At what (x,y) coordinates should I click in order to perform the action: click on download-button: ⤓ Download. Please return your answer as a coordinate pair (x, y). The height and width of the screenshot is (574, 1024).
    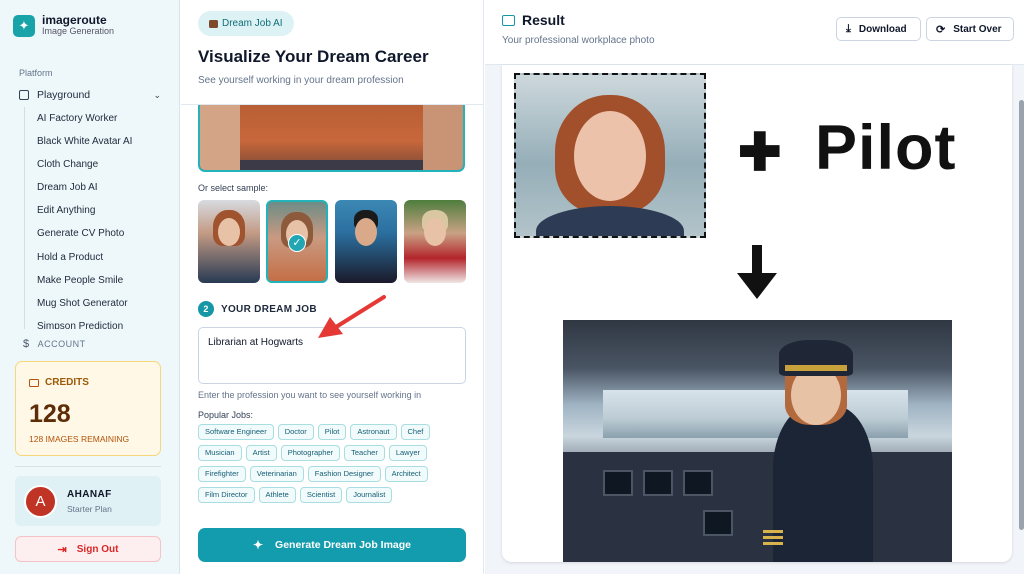
    Looking at the image, I should click on (878, 29).